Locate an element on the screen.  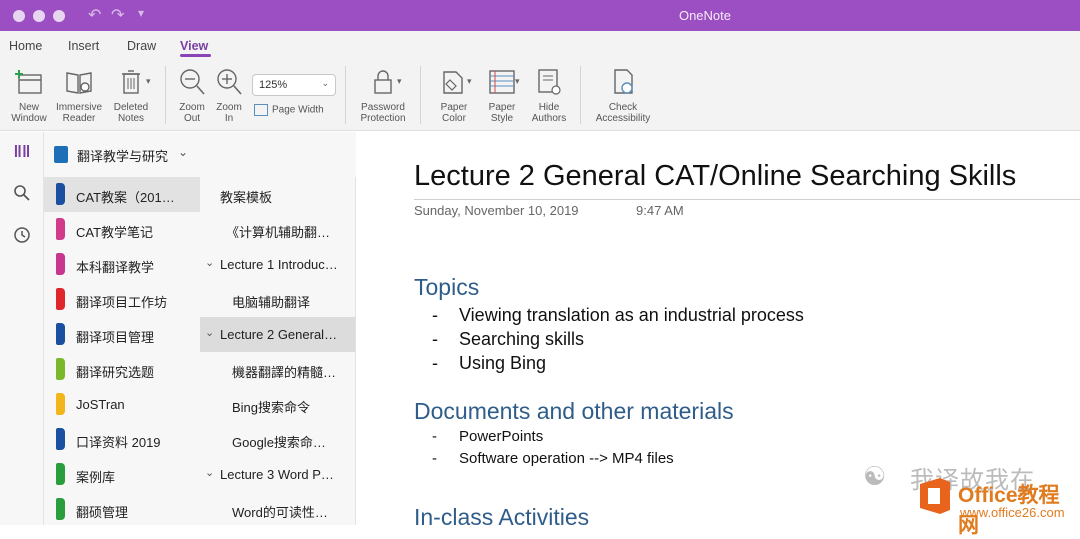
navigation-rail: ‖‖ is located at coordinates (22, 328).